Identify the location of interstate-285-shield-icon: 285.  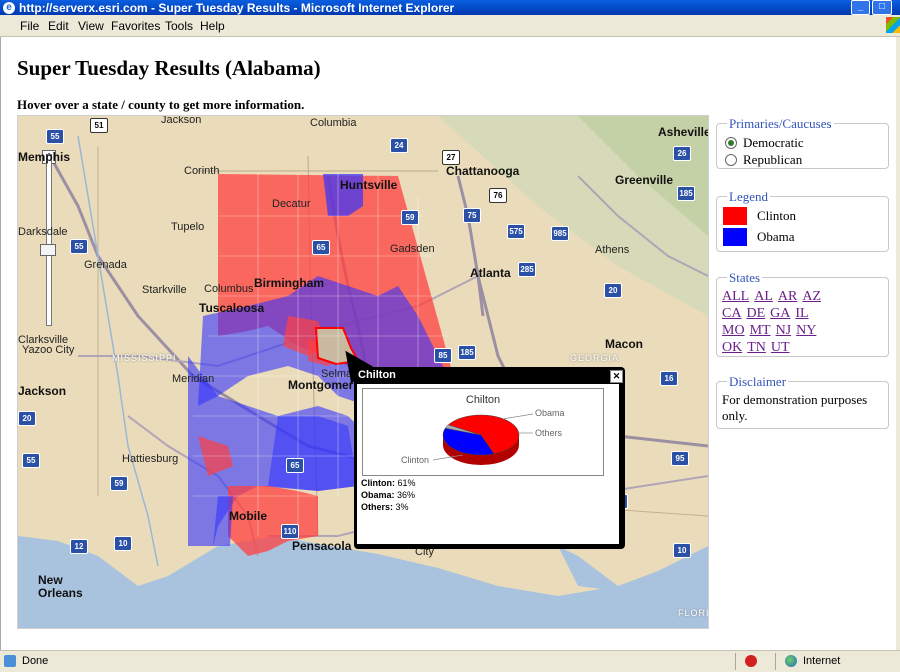
(527, 269).